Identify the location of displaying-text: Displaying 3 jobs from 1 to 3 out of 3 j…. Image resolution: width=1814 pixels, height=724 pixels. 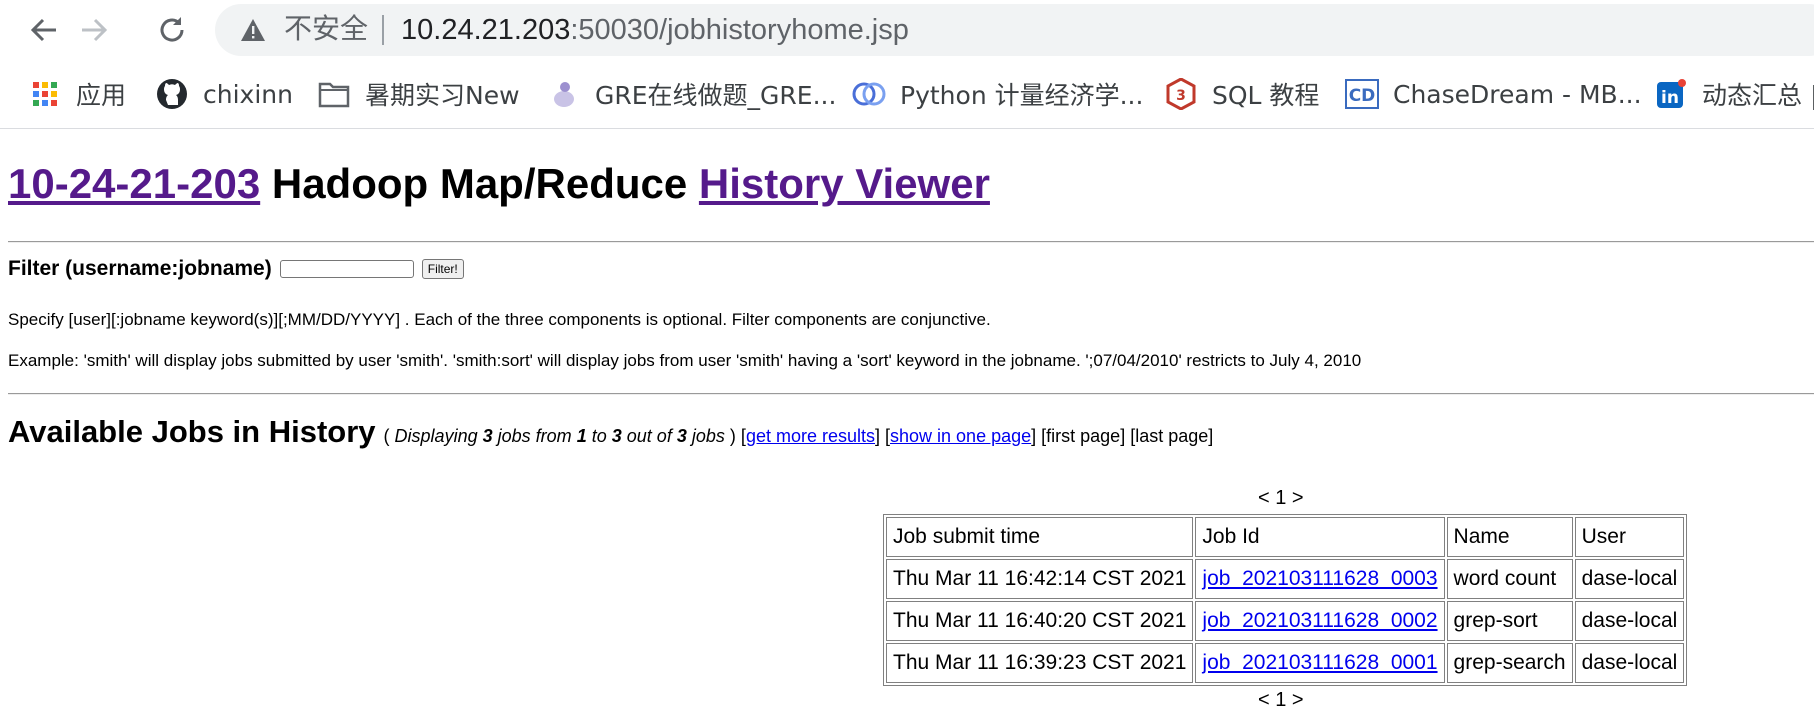
(560, 436).